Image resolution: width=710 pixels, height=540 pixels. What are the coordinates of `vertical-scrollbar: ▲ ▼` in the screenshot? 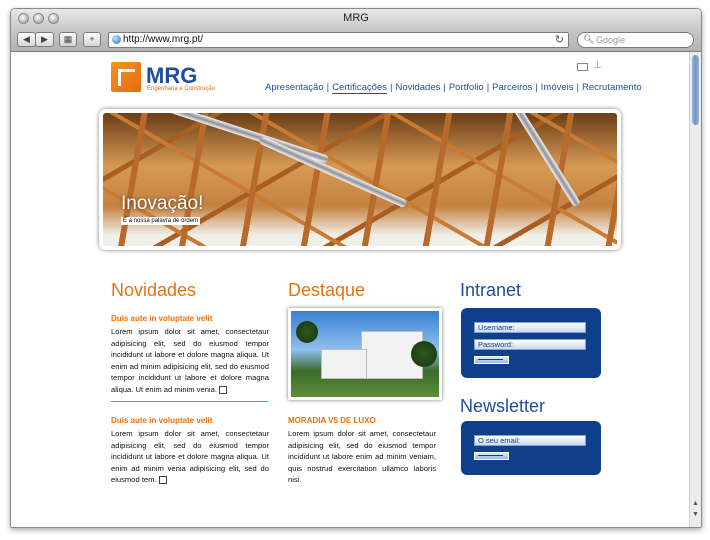 It's located at (695, 289).